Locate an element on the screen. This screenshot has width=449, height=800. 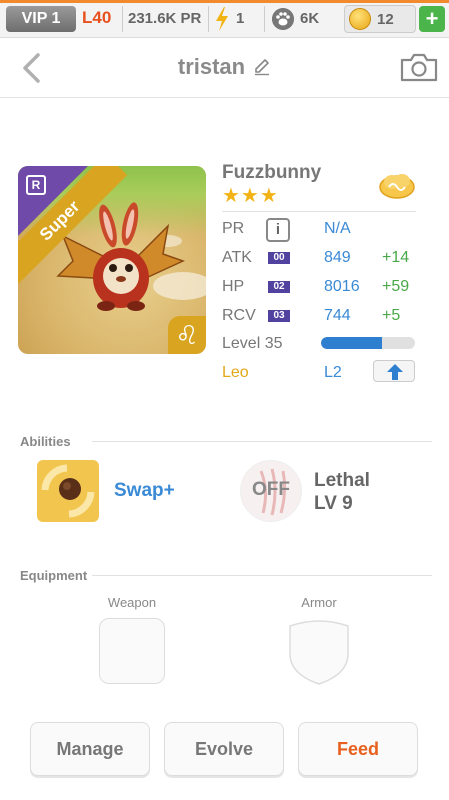
zodiac-badge: ♌ is located at coordinates (187, 335).